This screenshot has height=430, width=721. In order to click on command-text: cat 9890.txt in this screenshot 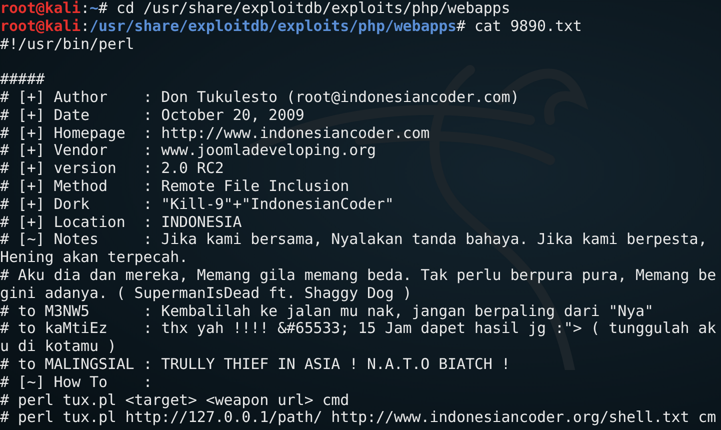, I will do `click(528, 25)`.